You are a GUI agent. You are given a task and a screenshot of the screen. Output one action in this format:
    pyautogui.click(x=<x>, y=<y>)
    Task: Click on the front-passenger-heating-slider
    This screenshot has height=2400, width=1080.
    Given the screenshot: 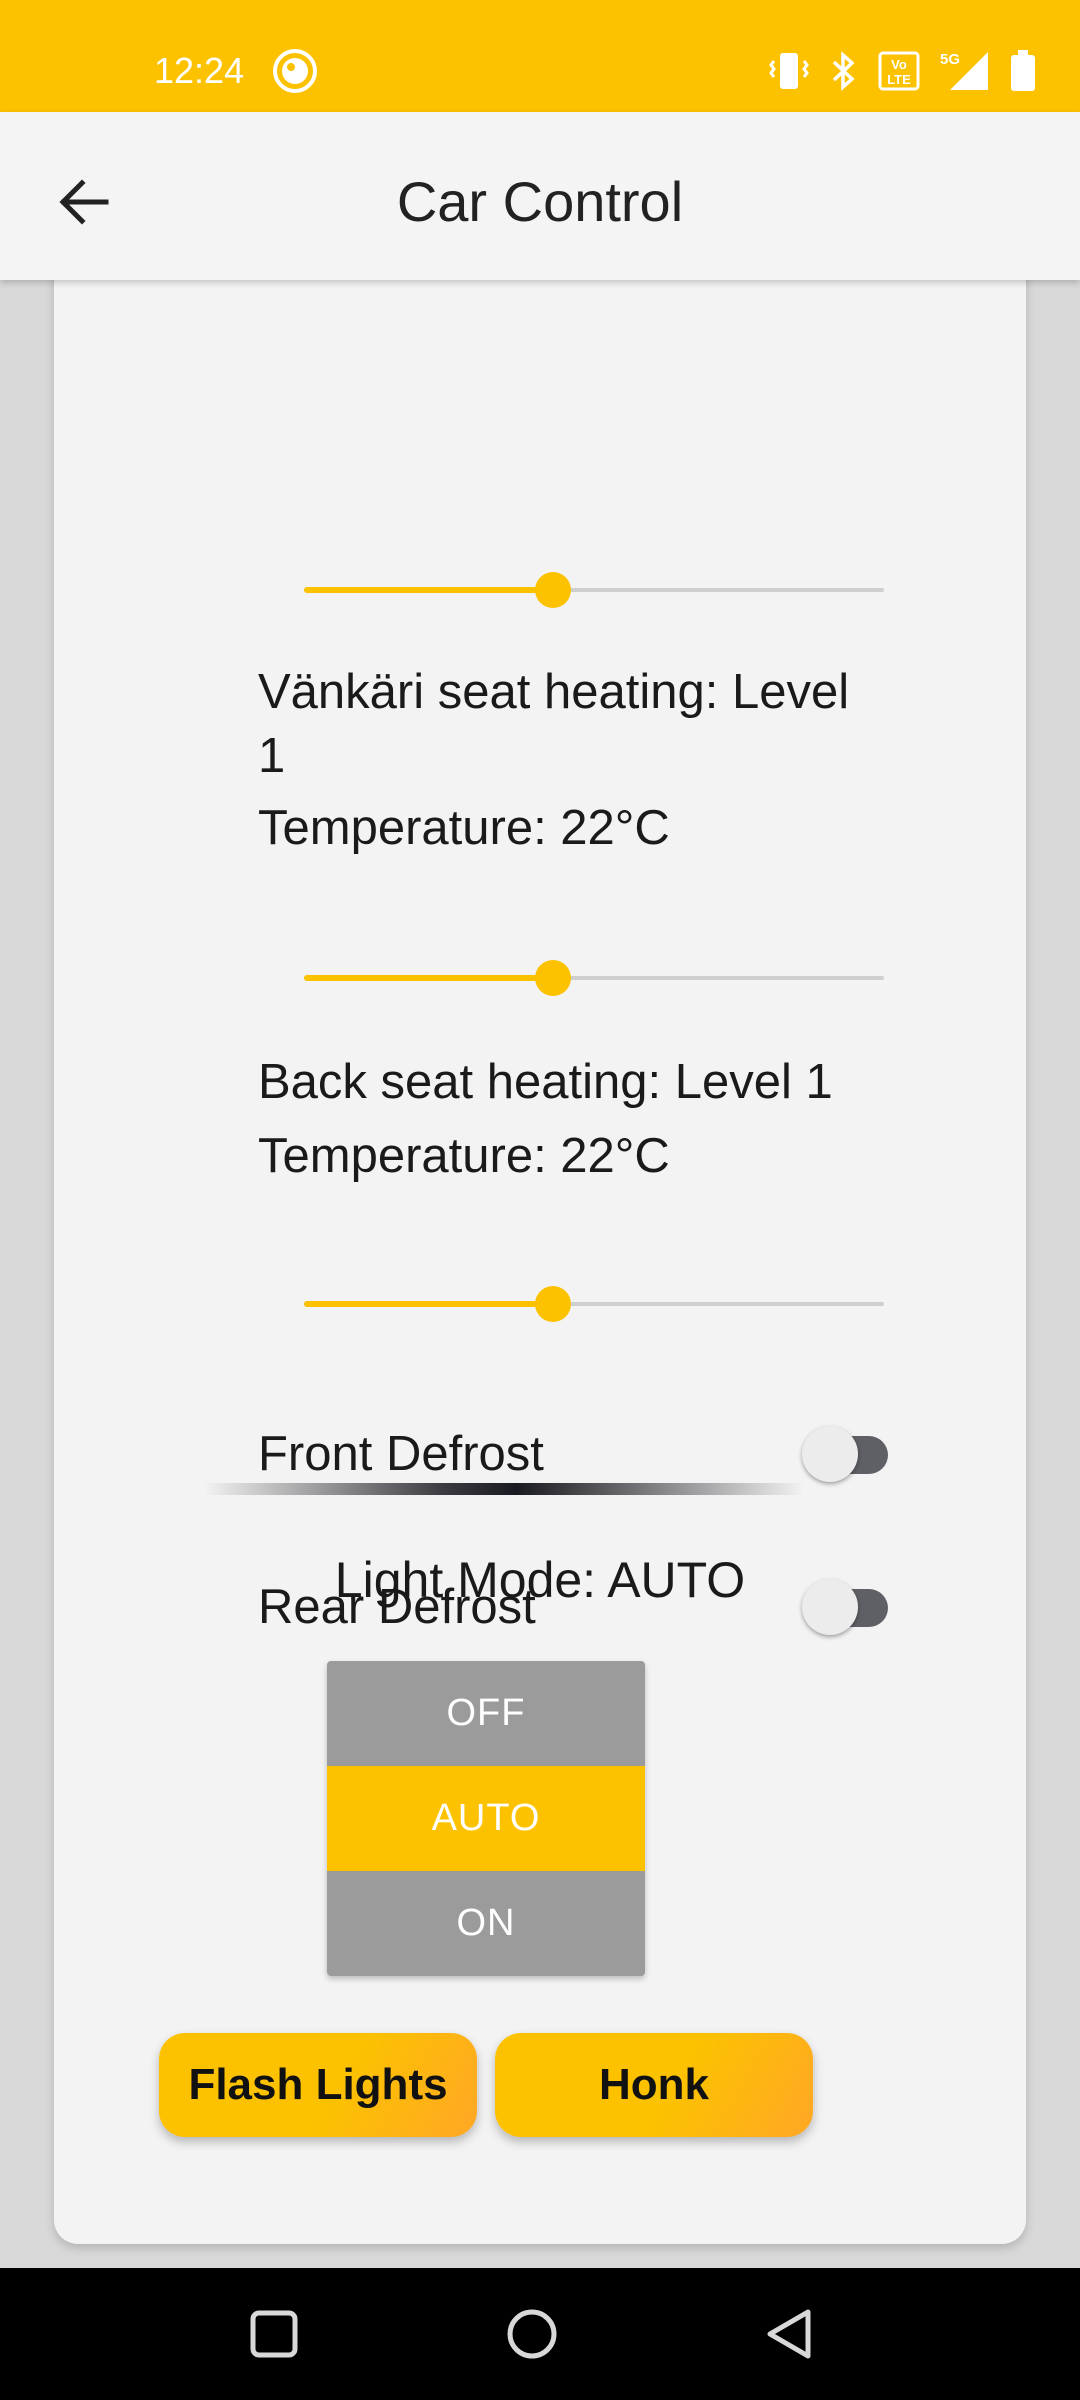 What is the action you would take?
    pyautogui.click(x=594, y=978)
    